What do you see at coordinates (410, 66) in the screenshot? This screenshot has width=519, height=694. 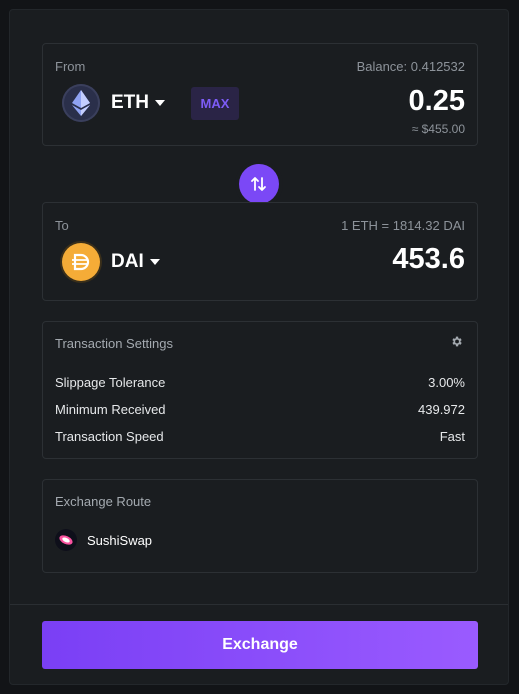 I see `balance-text: Balance: 0.412532` at bounding box center [410, 66].